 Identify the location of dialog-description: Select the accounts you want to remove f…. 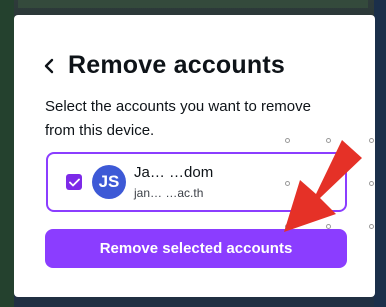
(178, 118).